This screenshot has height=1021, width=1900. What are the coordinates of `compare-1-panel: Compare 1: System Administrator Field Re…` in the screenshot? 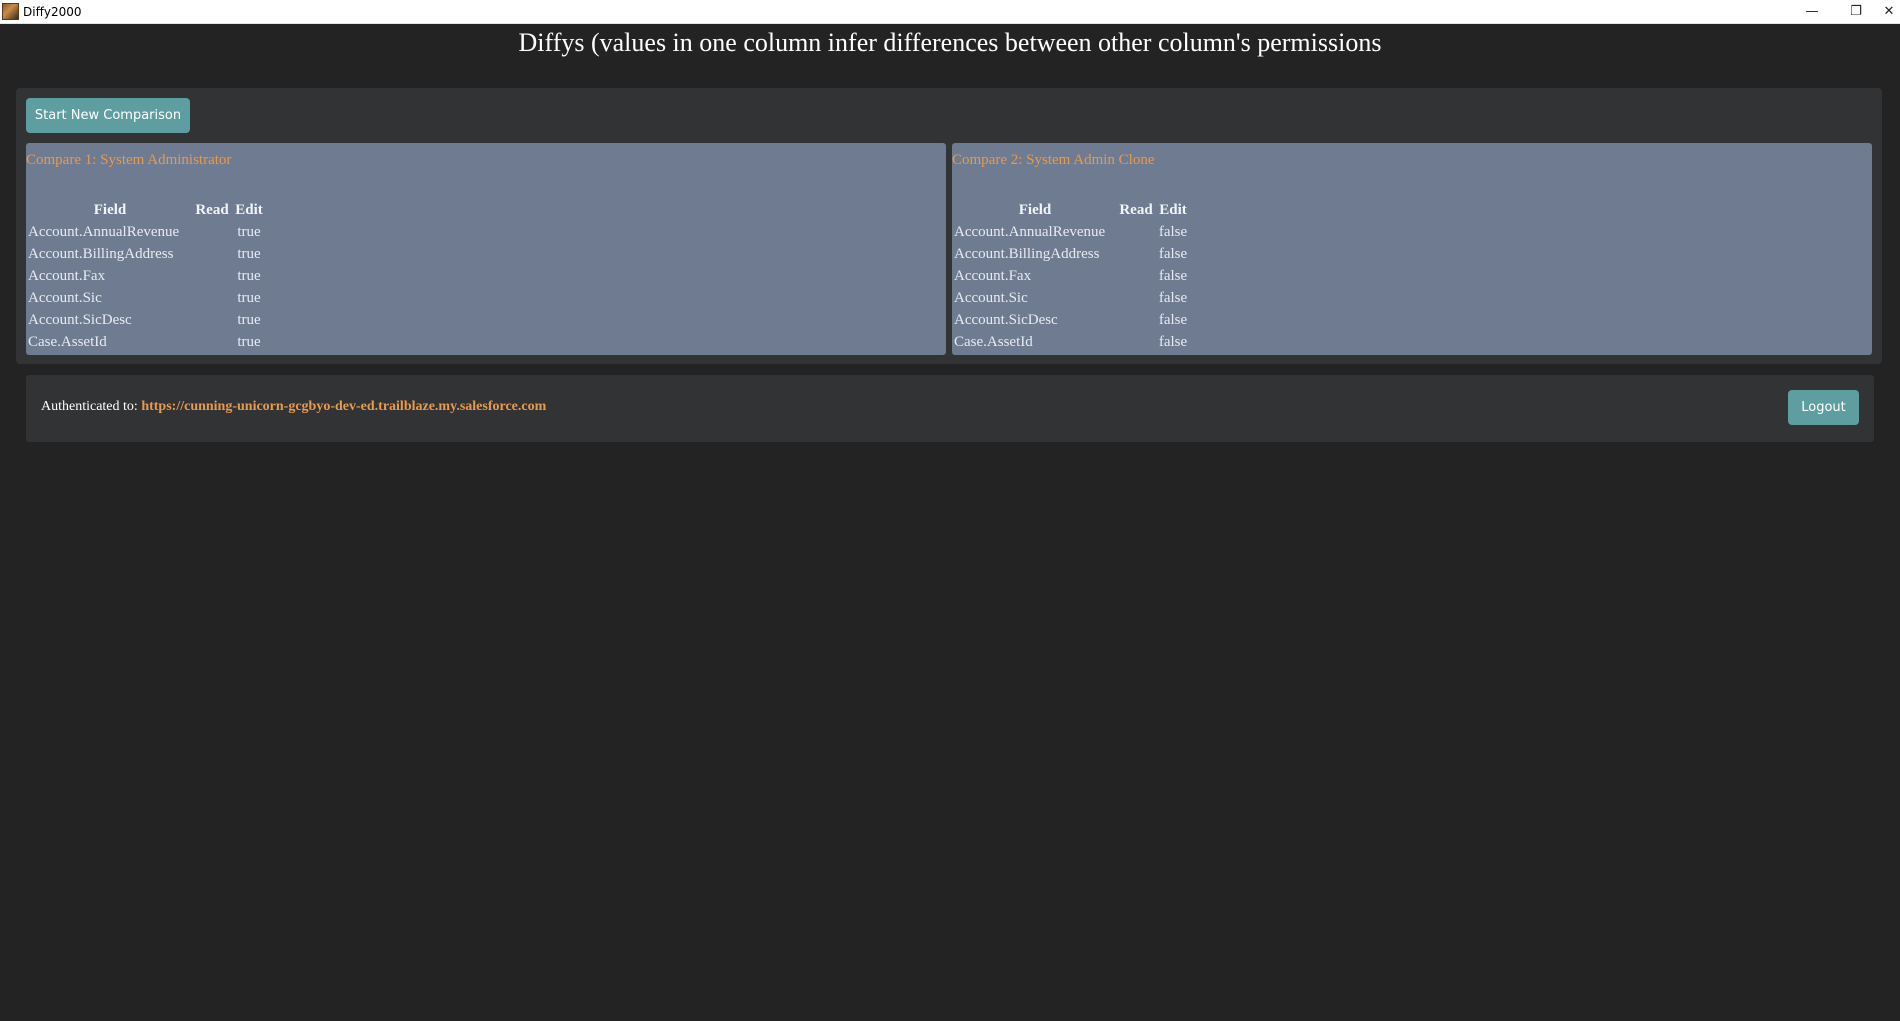 It's located at (486, 249).